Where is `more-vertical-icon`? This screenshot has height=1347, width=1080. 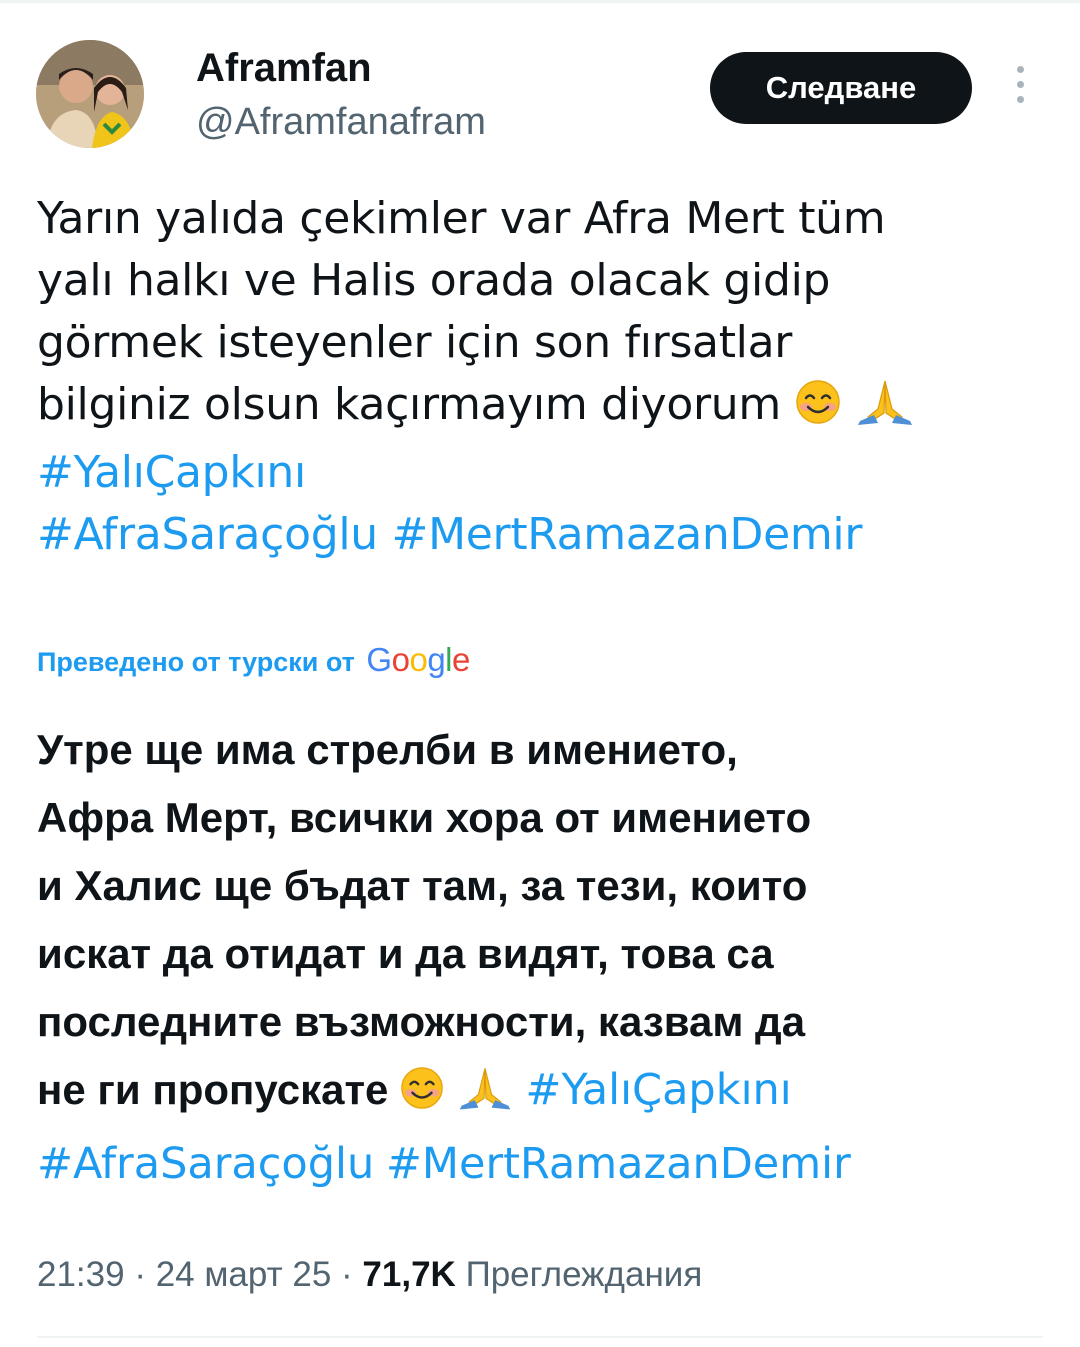
more-vertical-icon is located at coordinates (1020, 88).